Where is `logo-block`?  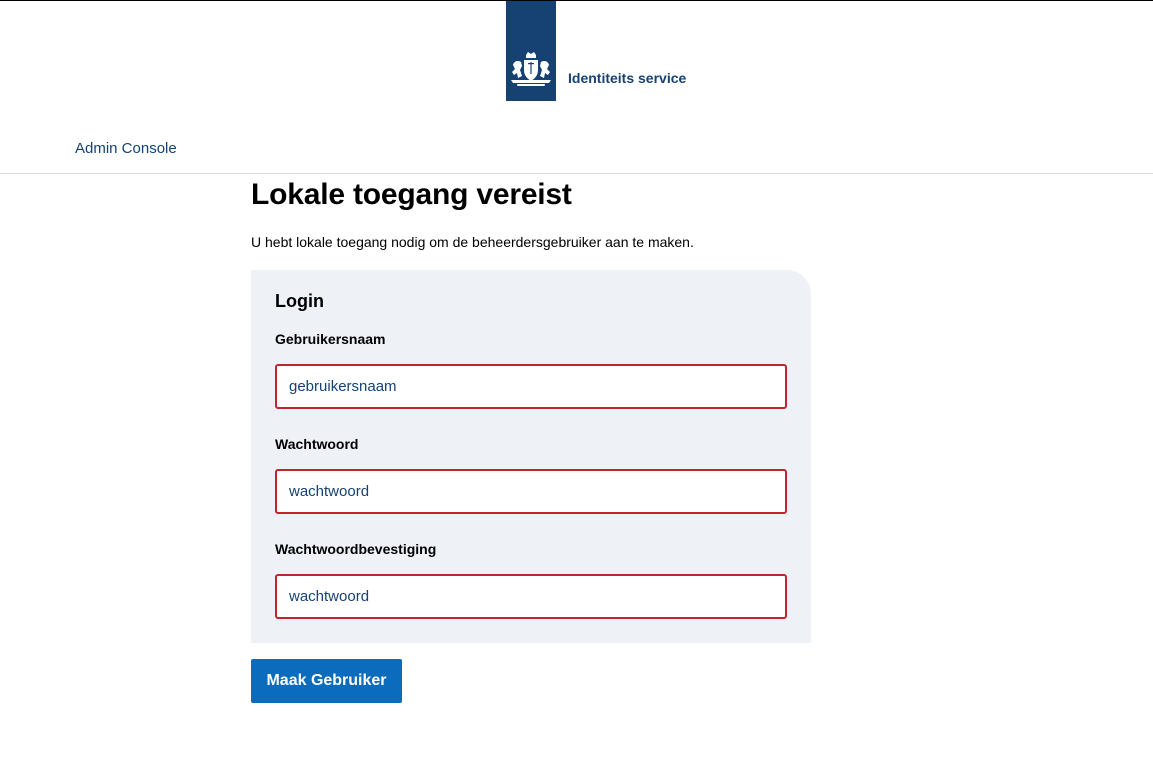
logo-block is located at coordinates (531, 51).